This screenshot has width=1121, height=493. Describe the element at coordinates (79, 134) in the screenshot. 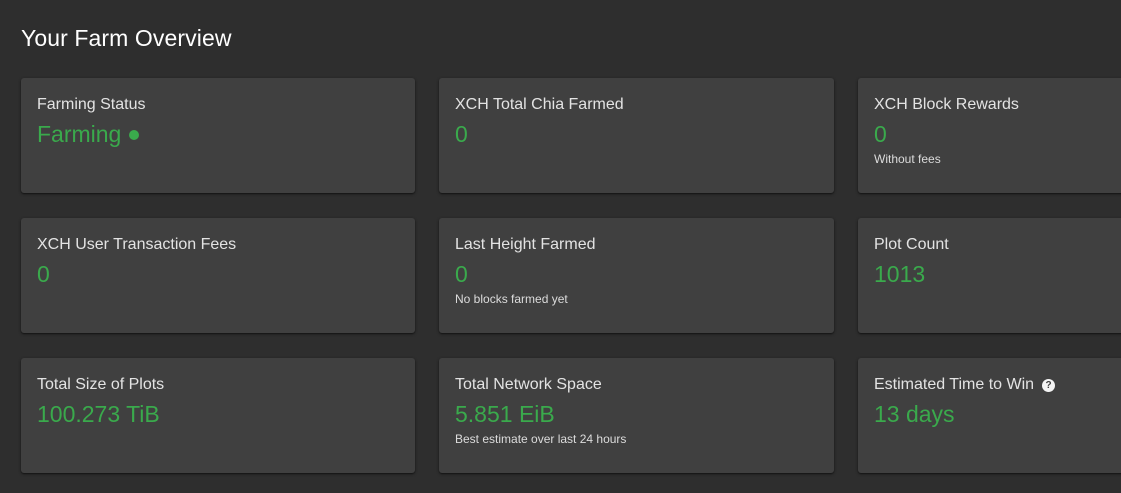

I see `card-value: Farming` at that location.